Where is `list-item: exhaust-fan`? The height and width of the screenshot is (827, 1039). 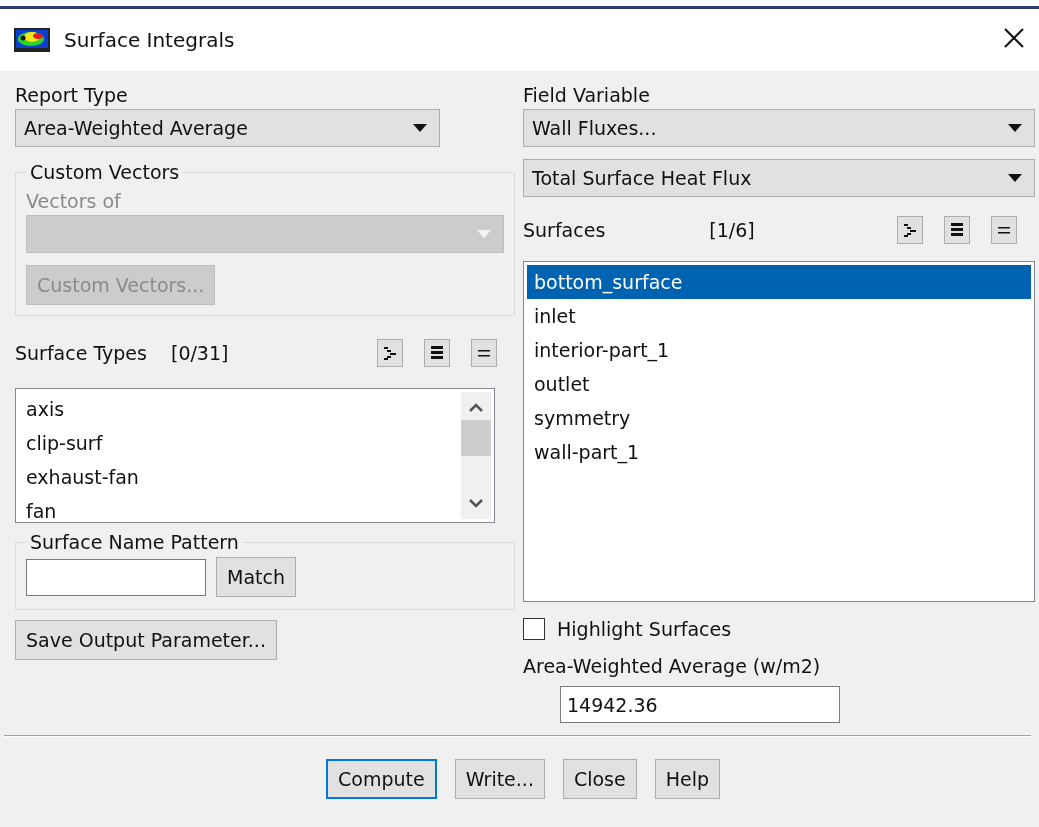
list-item: exhaust-fan is located at coordinates (240, 477).